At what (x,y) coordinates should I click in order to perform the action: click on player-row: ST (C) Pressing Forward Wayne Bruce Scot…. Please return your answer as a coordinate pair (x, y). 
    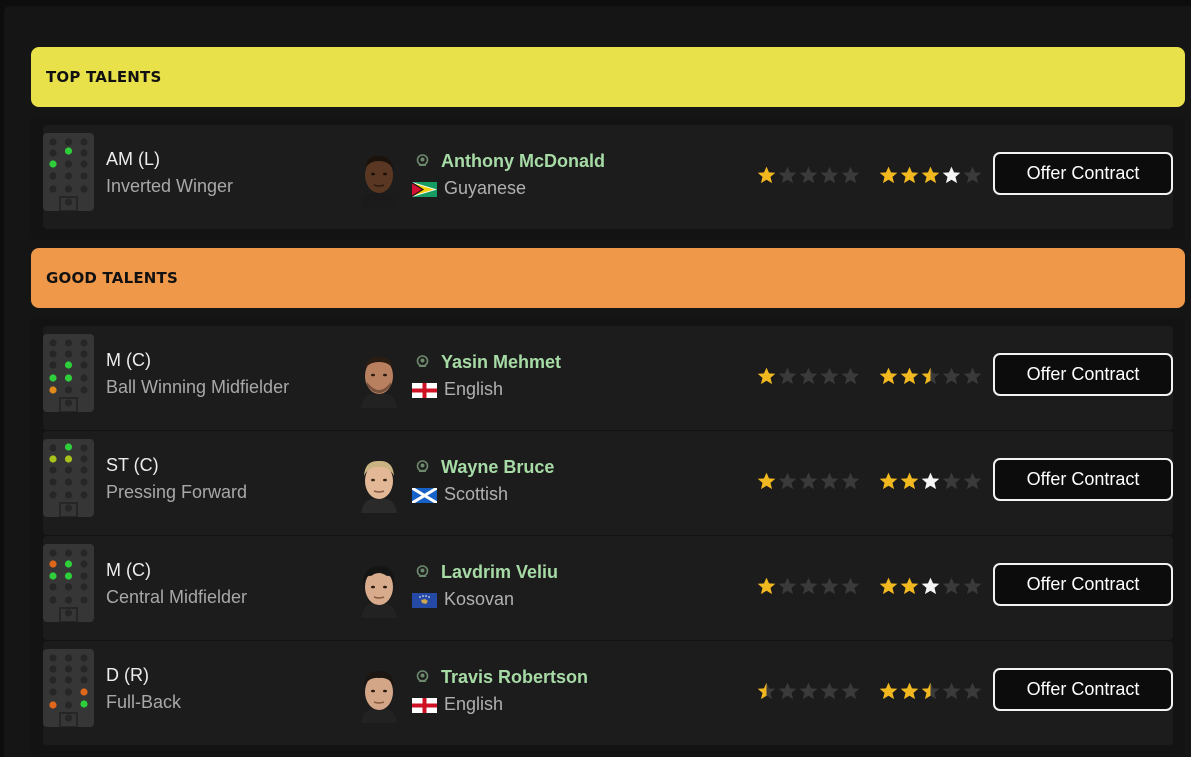
    Looking at the image, I should click on (608, 483).